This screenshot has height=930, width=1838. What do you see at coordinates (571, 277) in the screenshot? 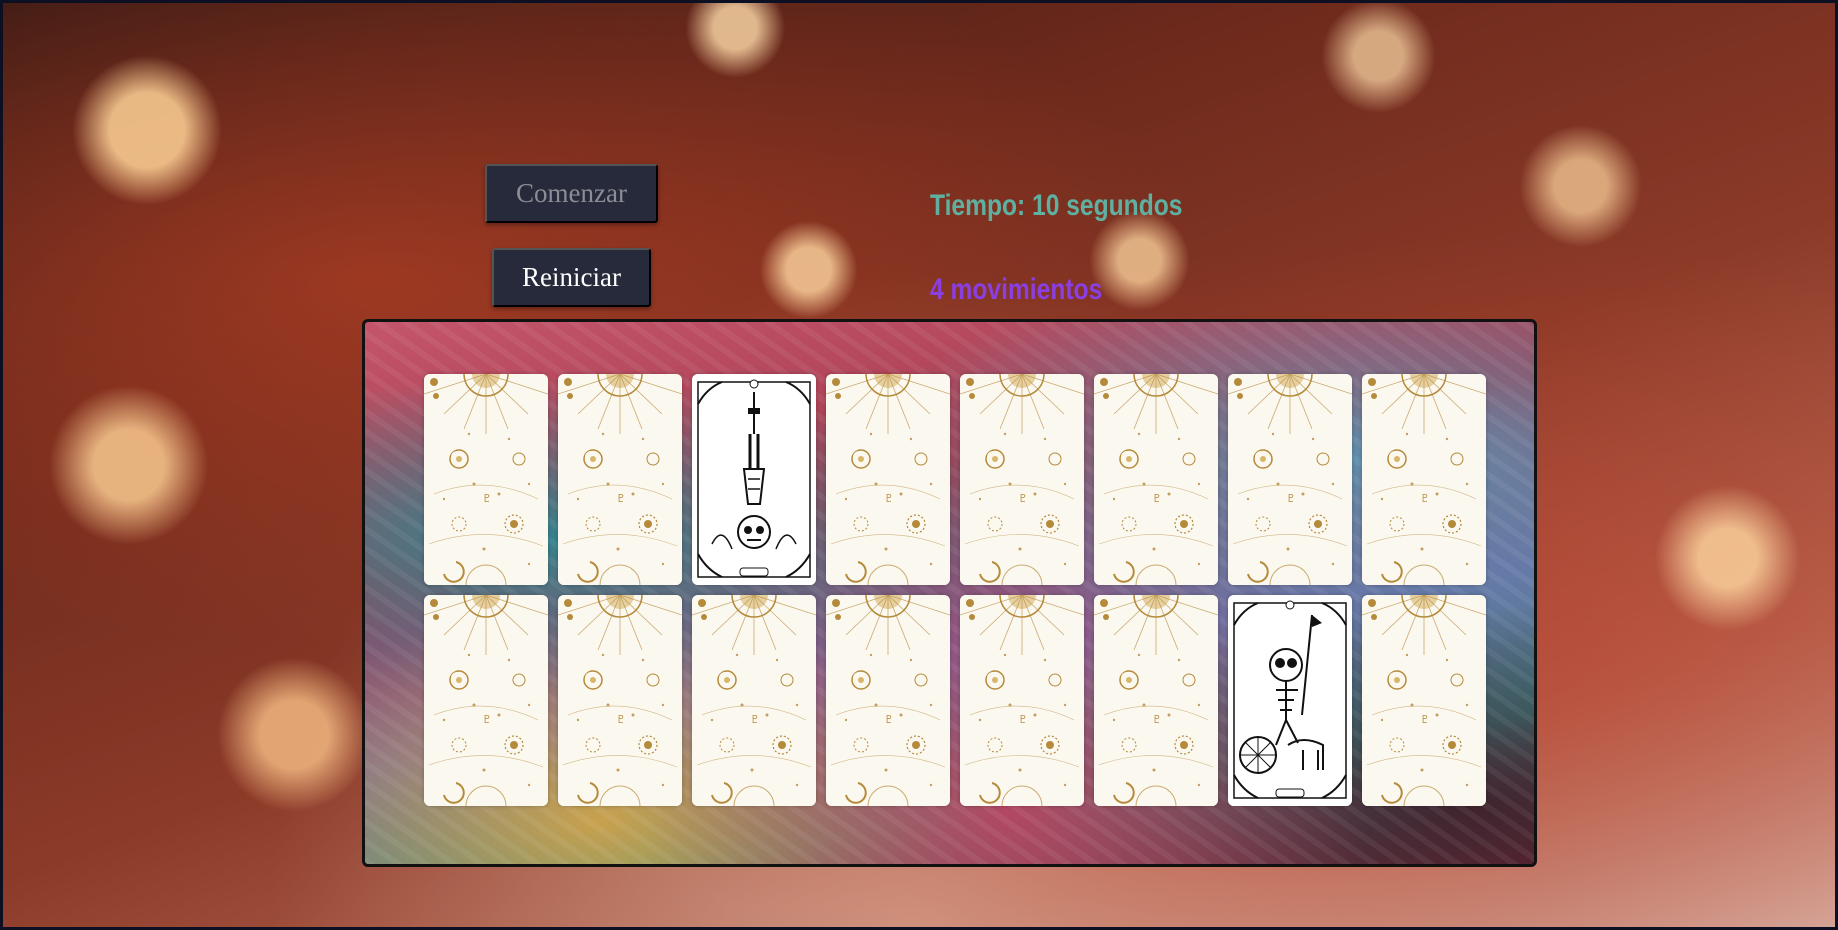
I see `restart-button: Reiniciar` at bounding box center [571, 277].